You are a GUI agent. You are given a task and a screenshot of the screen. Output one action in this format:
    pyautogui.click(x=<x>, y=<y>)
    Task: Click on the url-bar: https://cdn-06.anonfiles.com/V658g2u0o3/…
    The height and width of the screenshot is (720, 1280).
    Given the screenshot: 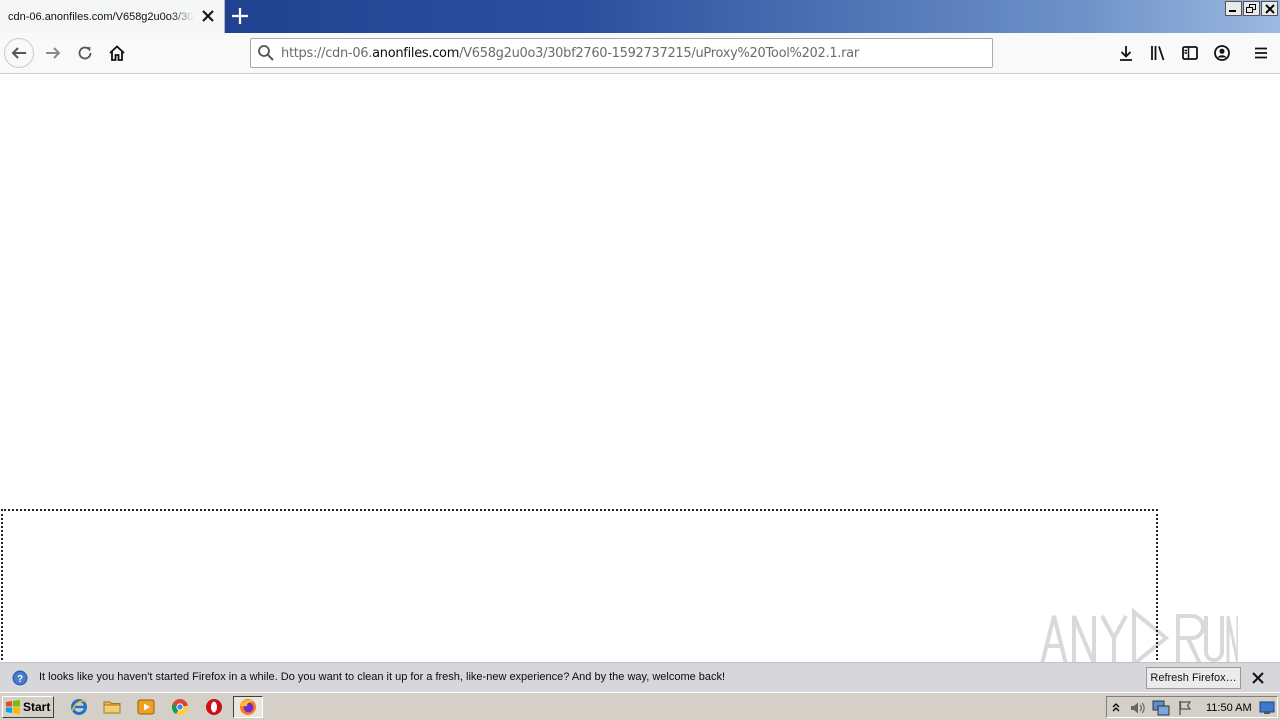 What is the action you would take?
    pyautogui.click(x=621, y=53)
    